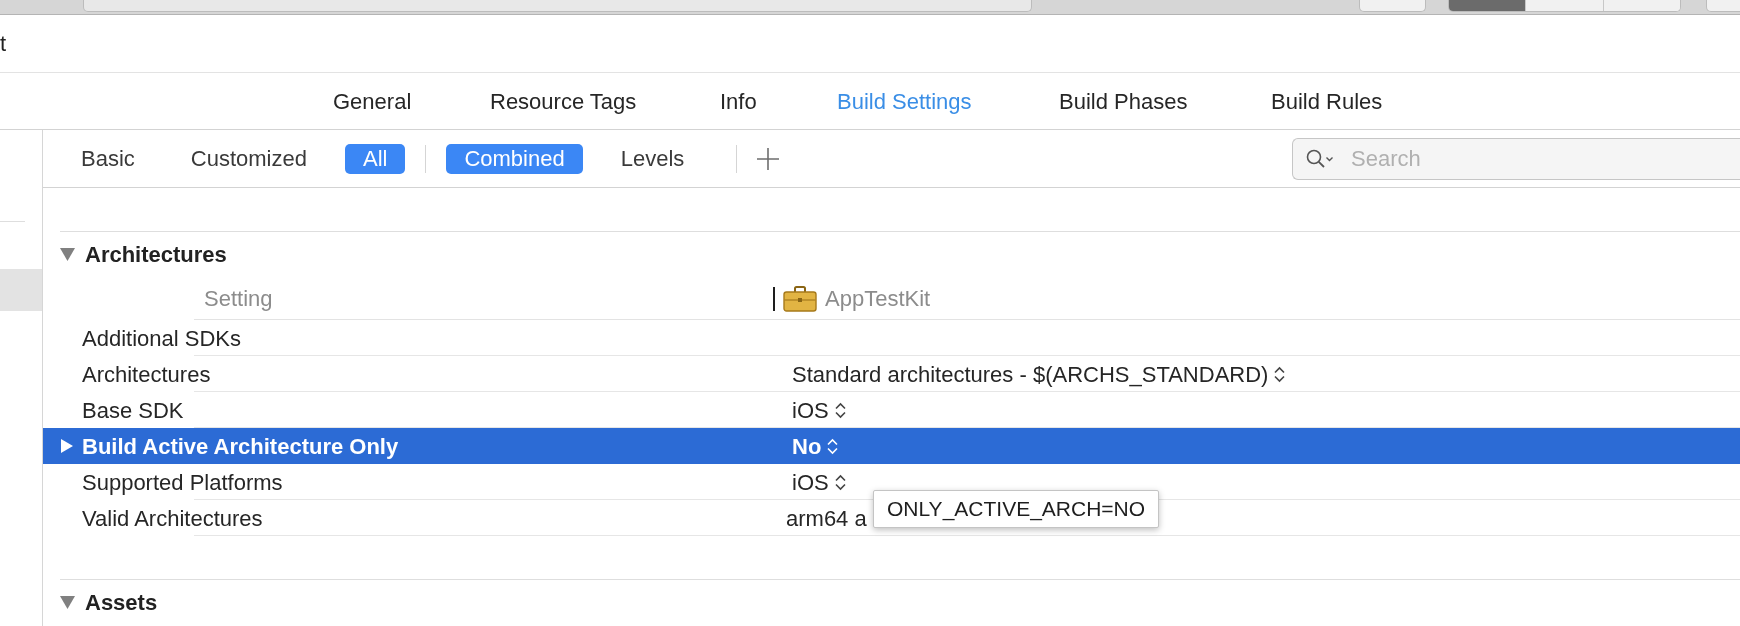 The image size is (1740, 626). What do you see at coordinates (891, 410) in the screenshot?
I see `setting-row: Base SDK iOS` at bounding box center [891, 410].